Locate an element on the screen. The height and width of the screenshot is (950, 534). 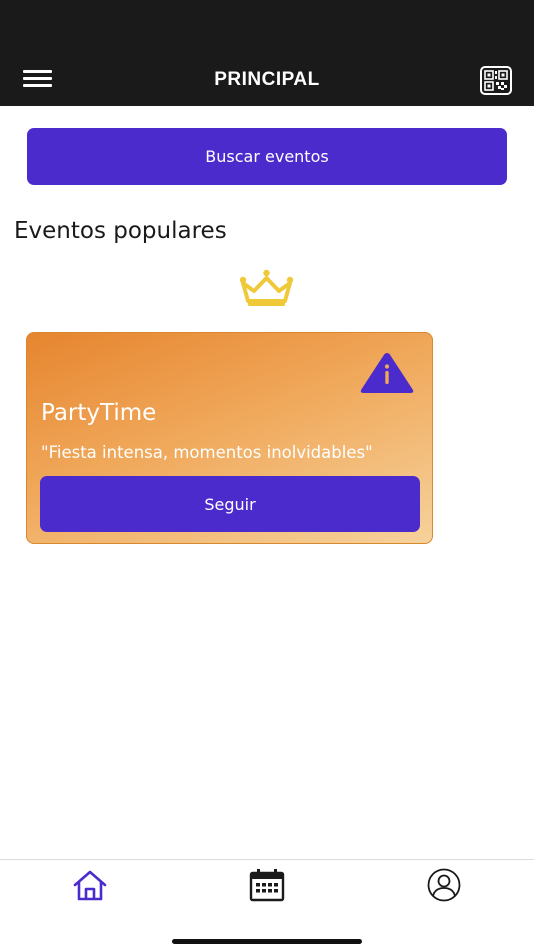
profile-icon is located at coordinates (444, 885).